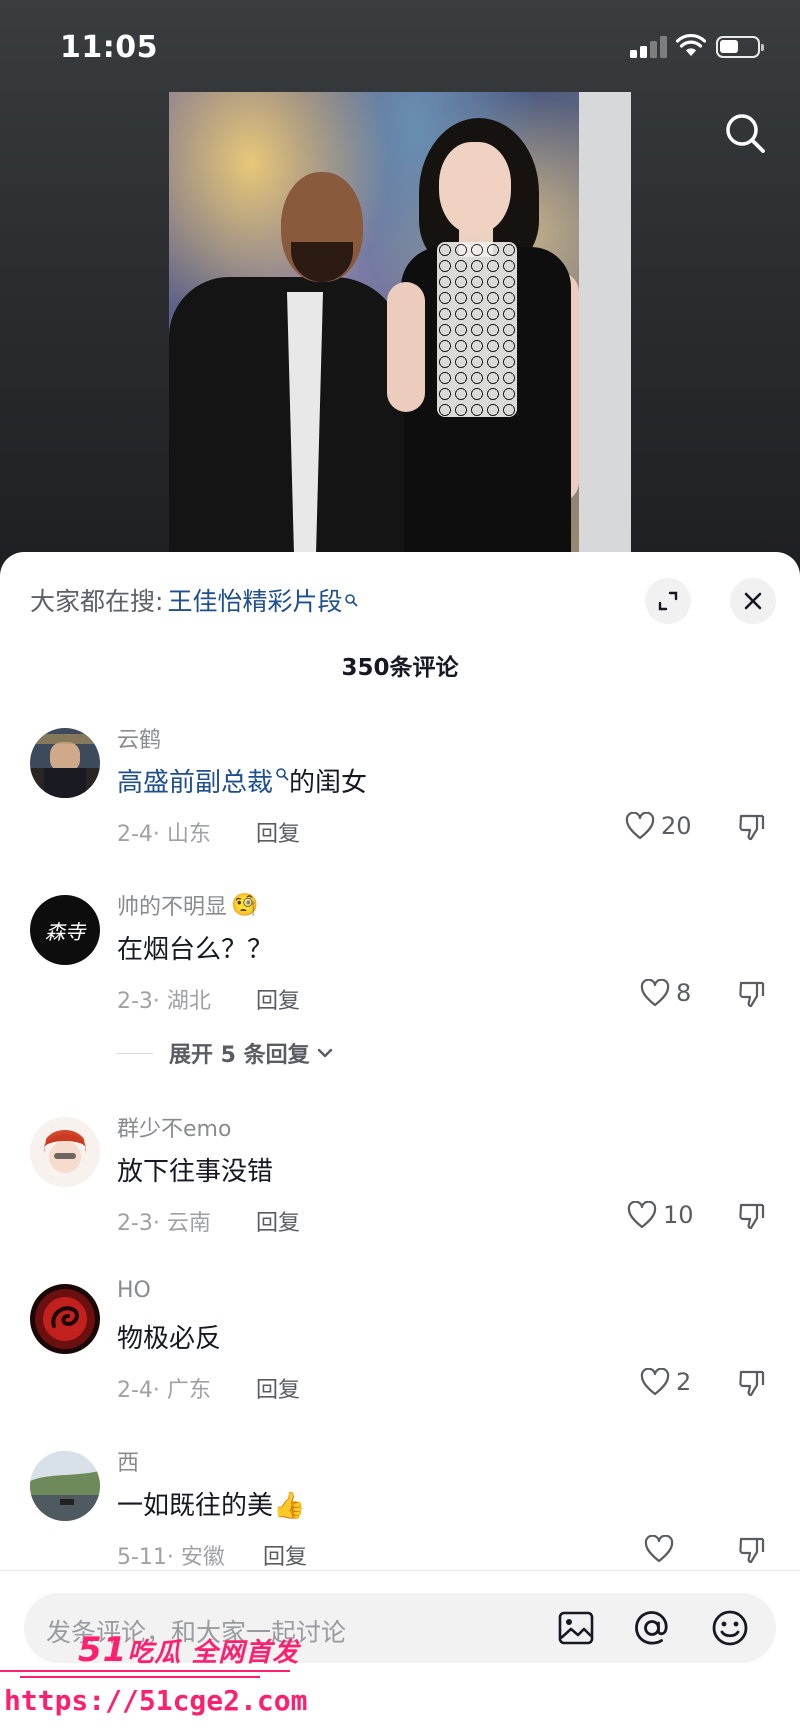 This screenshot has width=800, height=1731. What do you see at coordinates (164, 1001) in the screenshot?
I see `comment-date-location: 2-3· 湖北` at bounding box center [164, 1001].